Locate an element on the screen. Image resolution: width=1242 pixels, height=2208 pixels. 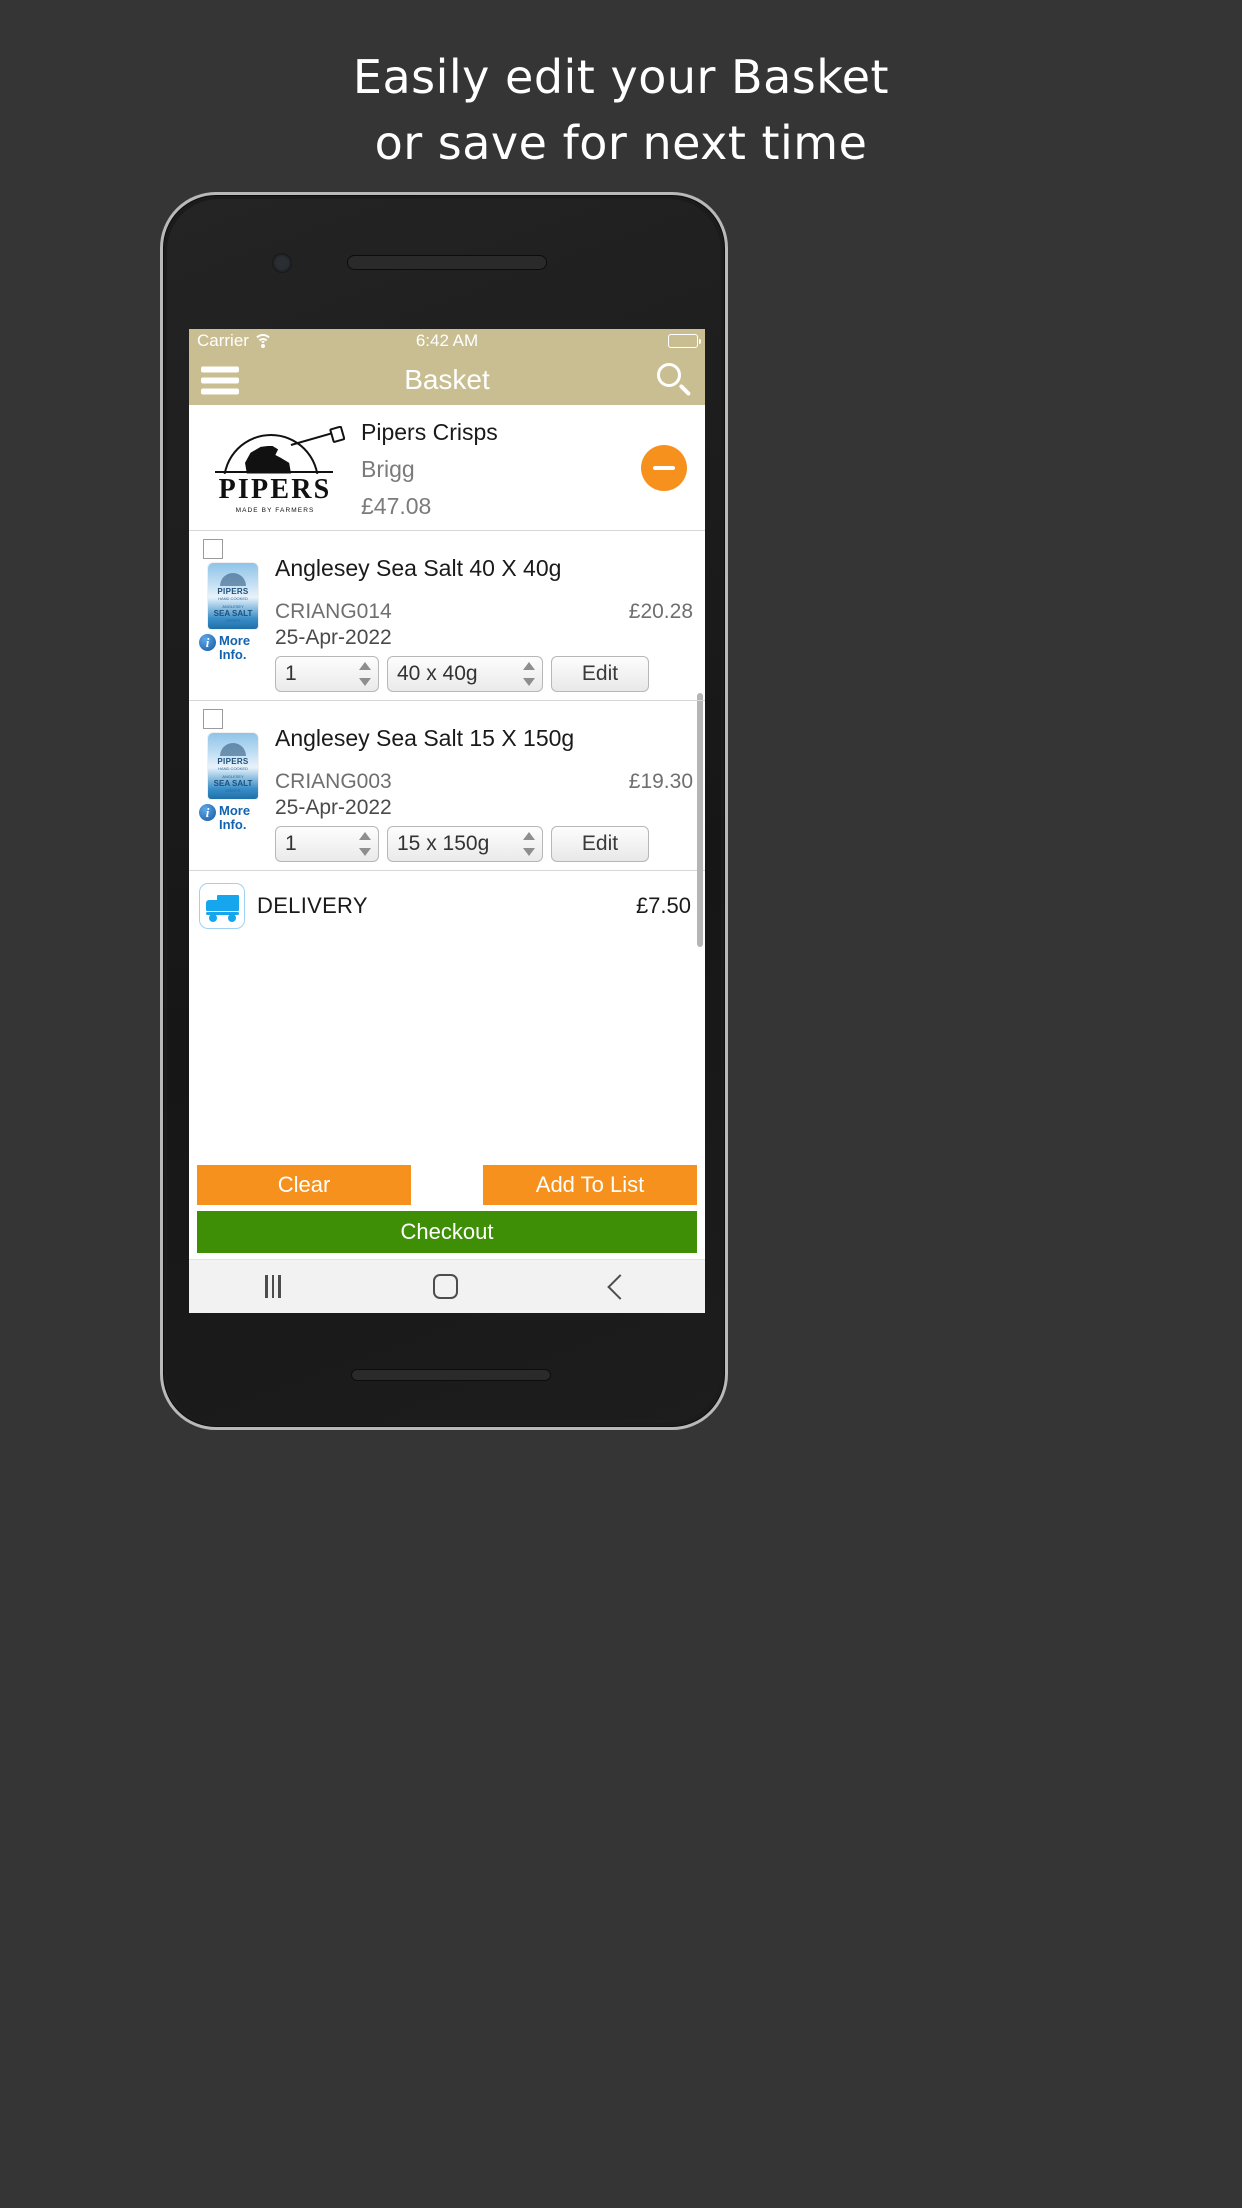
size-select: 40 x 40g is located at coordinates (465, 674).